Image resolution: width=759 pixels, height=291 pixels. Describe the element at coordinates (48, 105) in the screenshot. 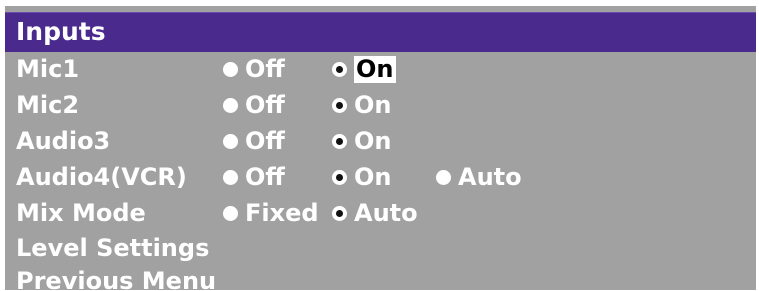

I see `row-label: Mic2` at that location.